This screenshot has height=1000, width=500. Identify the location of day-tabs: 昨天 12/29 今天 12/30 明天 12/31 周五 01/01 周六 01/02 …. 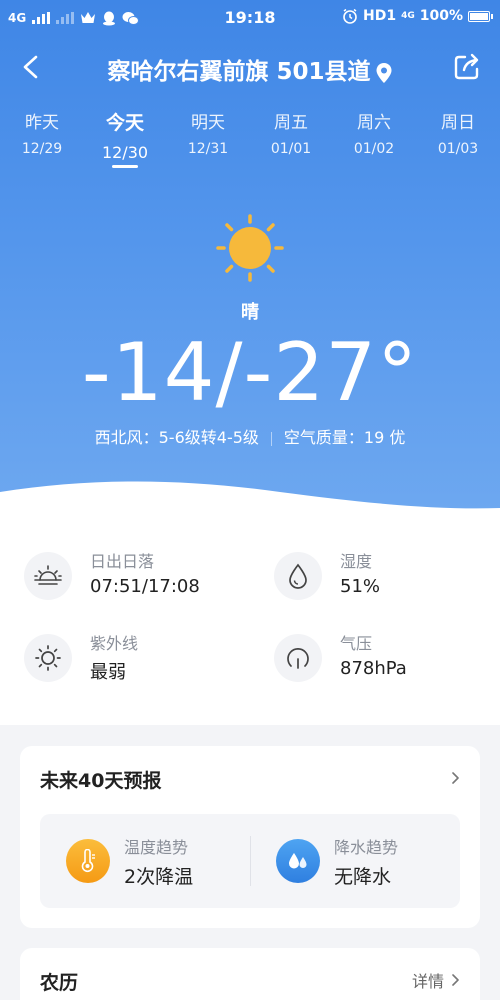
(250, 143).